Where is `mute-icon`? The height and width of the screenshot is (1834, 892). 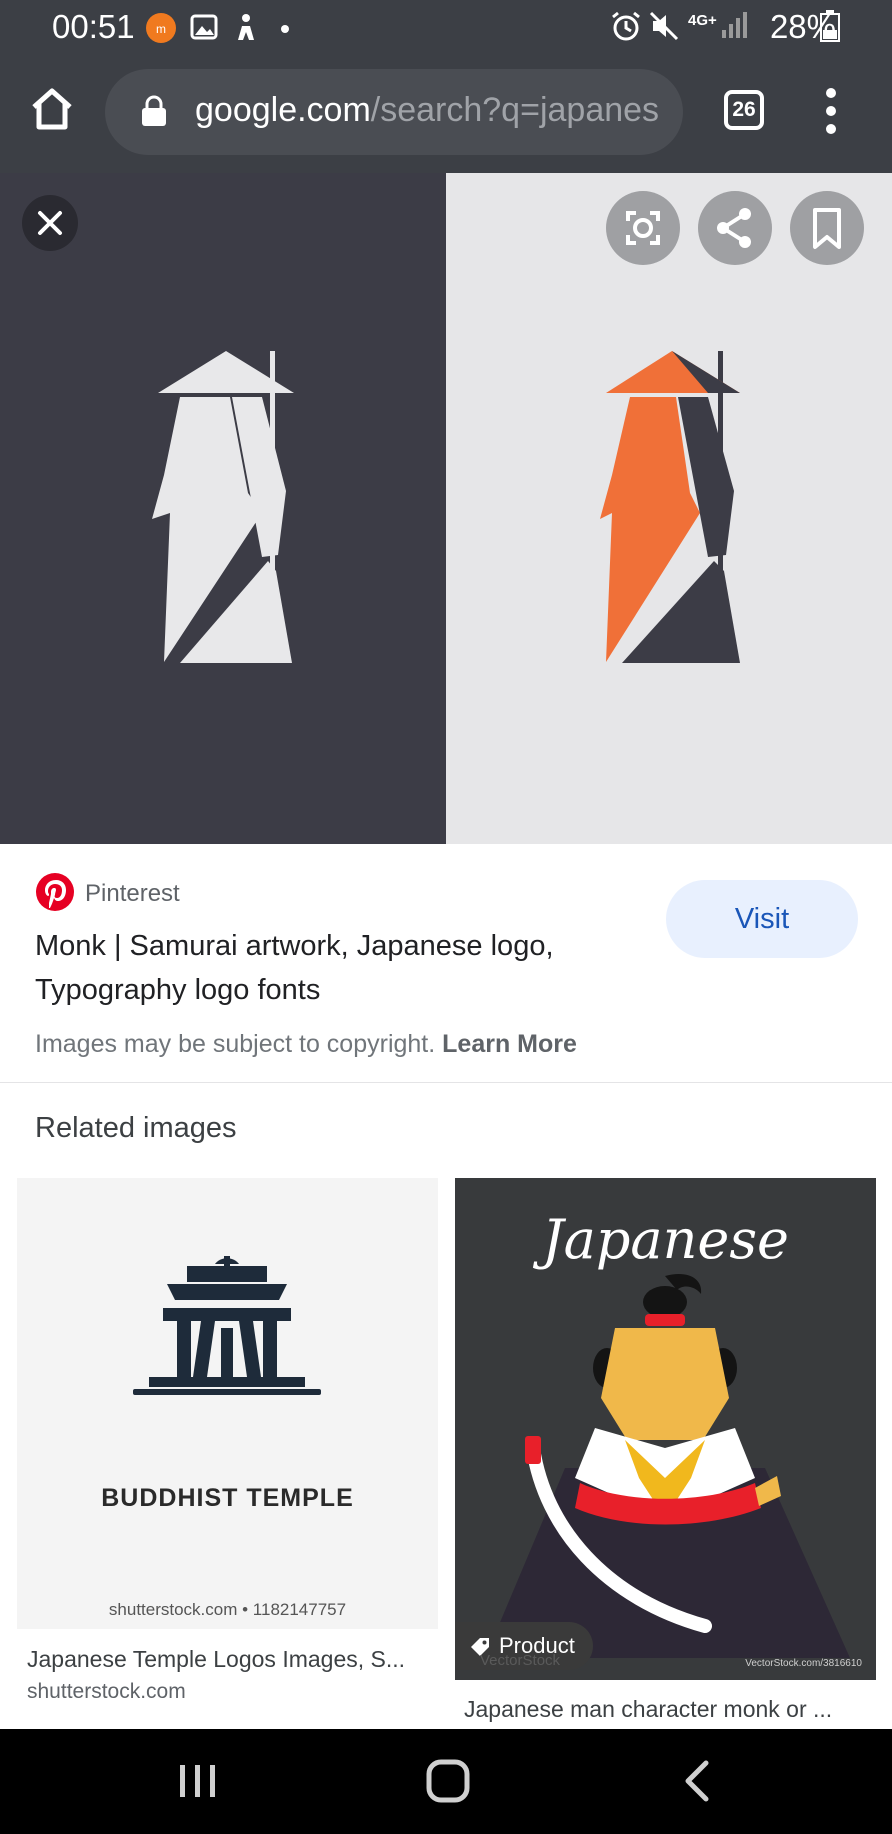
mute-icon is located at coordinates (664, 28).